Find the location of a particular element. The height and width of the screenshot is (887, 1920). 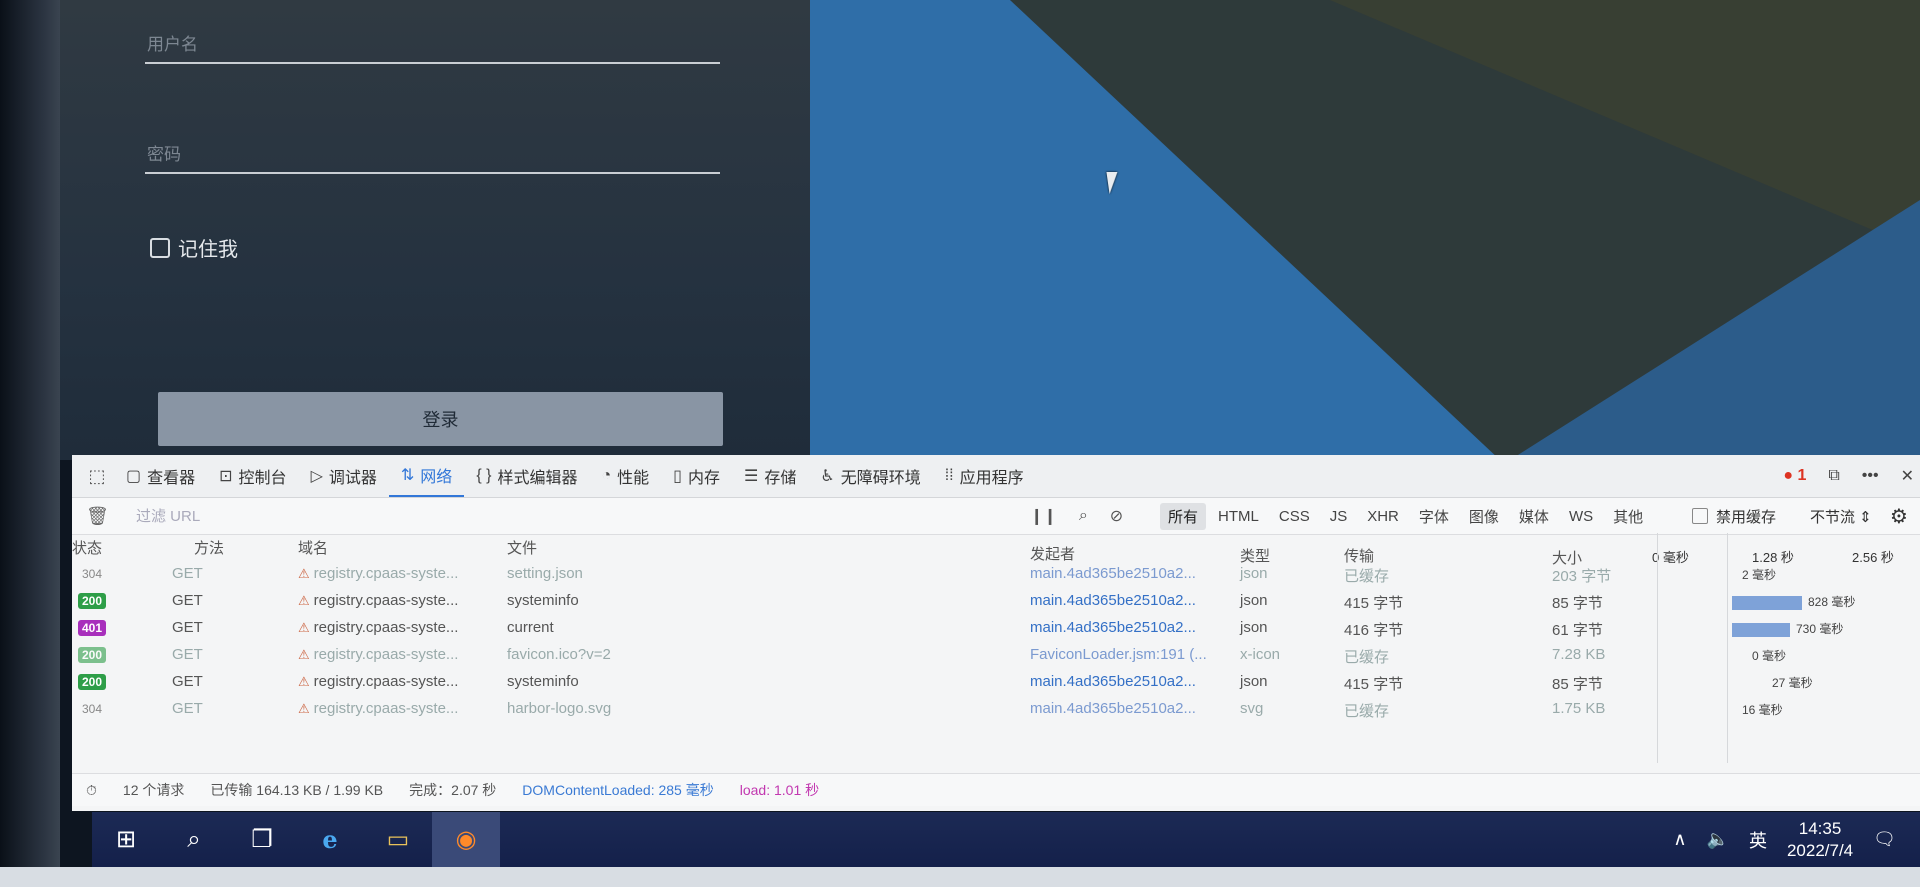

tray-chevron-up-icon: ∧ is located at coordinates (1679, 839).